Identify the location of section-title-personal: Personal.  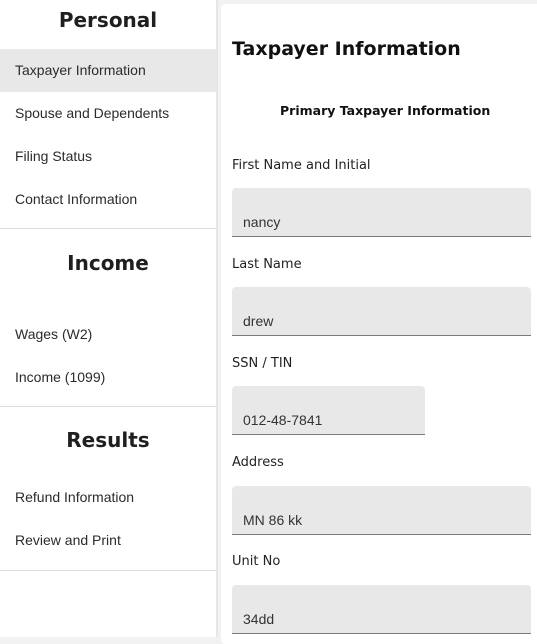
(108, 20).